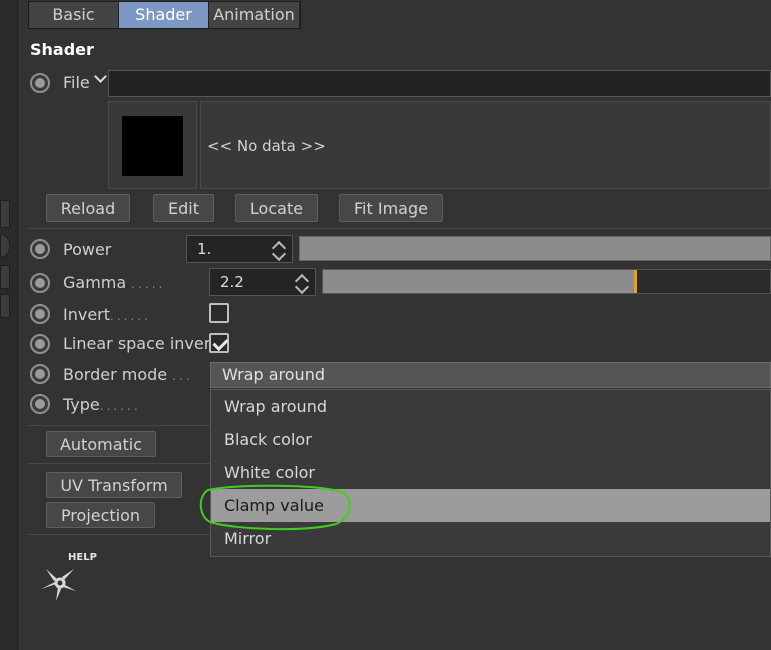 This screenshot has height=650, width=771. What do you see at coordinates (114, 485) in the screenshot?
I see `uv-transform-button: UV Transform` at bounding box center [114, 485].